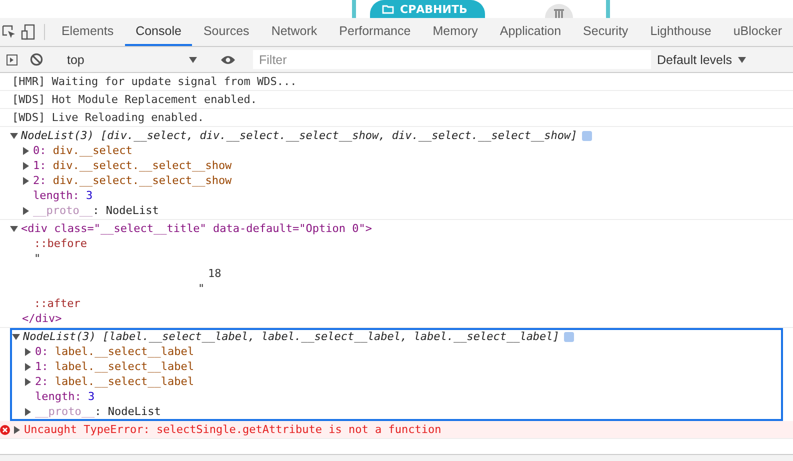 The image size is (793, 461). I want to click on devtools-tab: Memory, so click(455, 32).